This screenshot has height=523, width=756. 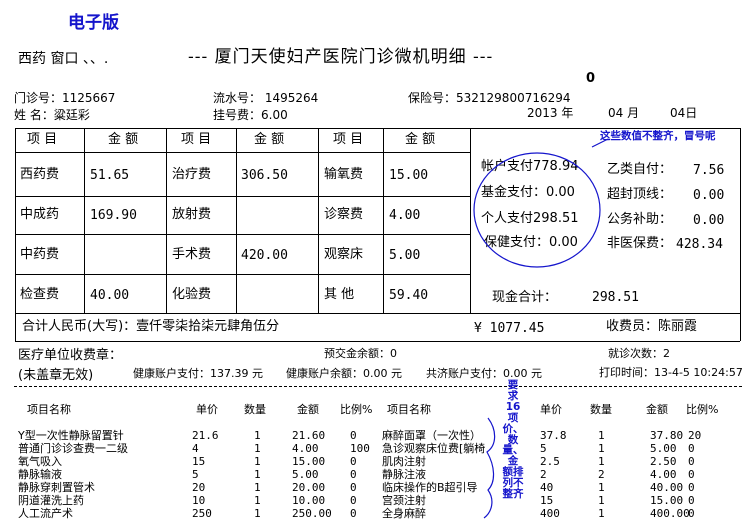 I want to click on annotation-layer, so click(x=541, y=328).